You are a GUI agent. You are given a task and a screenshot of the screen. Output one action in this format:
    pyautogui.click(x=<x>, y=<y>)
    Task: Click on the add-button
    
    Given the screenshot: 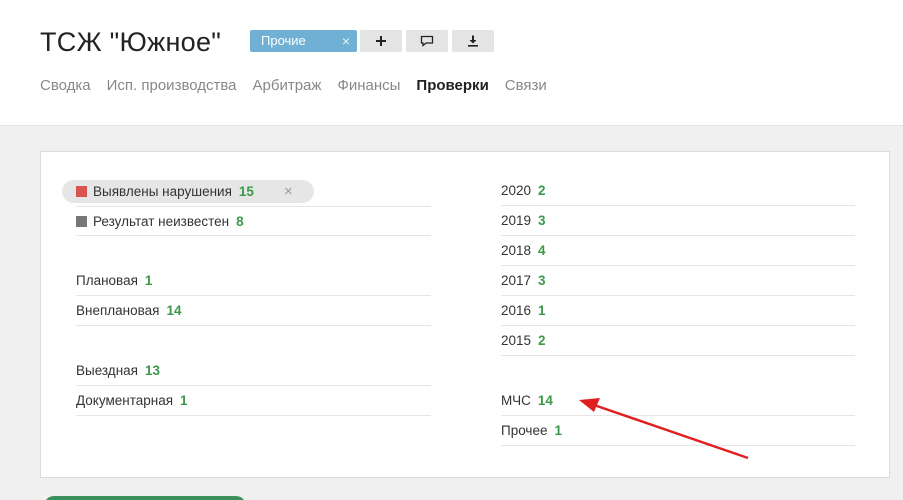 What is the action you would take?
    pyautogui.click(x=381, y=41)
    